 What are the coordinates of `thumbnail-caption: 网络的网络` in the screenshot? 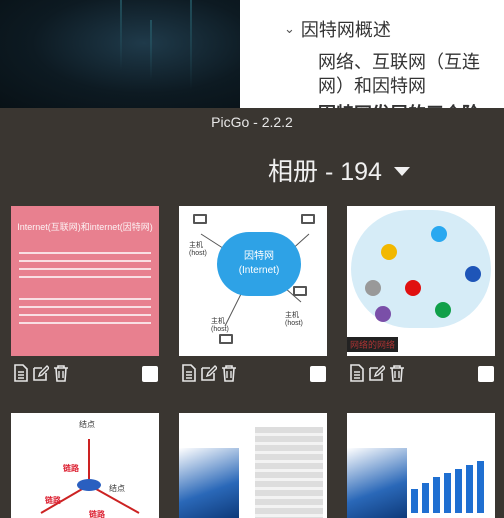 It's located at (373, 344).